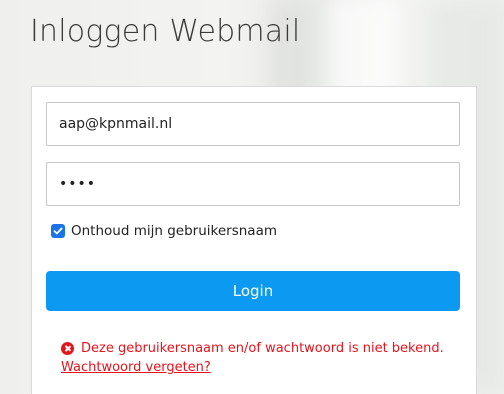 This screenshot has width=504, height=394. I want to click on remember-checkbox, so click(58, 231).